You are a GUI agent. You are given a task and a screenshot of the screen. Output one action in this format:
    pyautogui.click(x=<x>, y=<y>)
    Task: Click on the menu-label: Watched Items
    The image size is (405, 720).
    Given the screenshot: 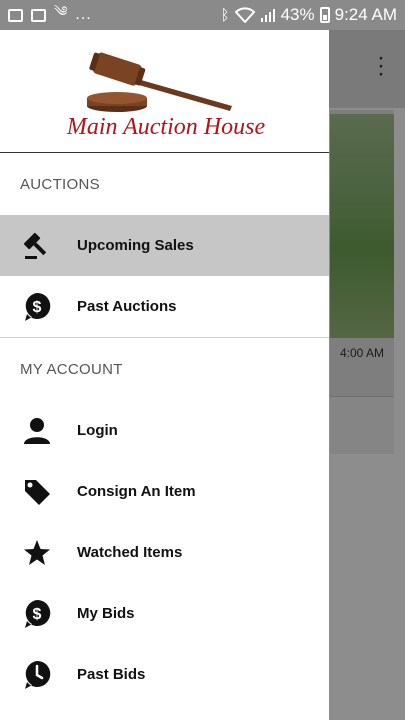 What is the action you would take?
    pyautogui.click(x=130, y=552)
    